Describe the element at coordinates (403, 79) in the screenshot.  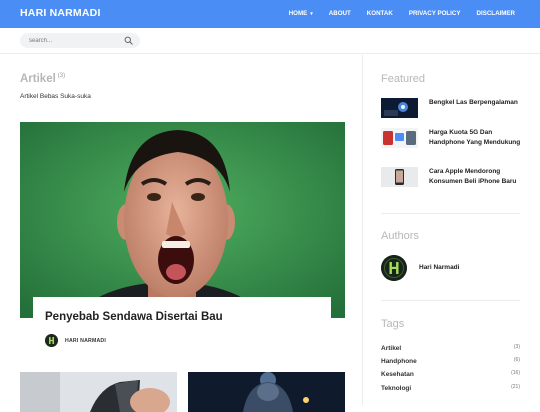
I see `featured-heading: Featured` at that location.